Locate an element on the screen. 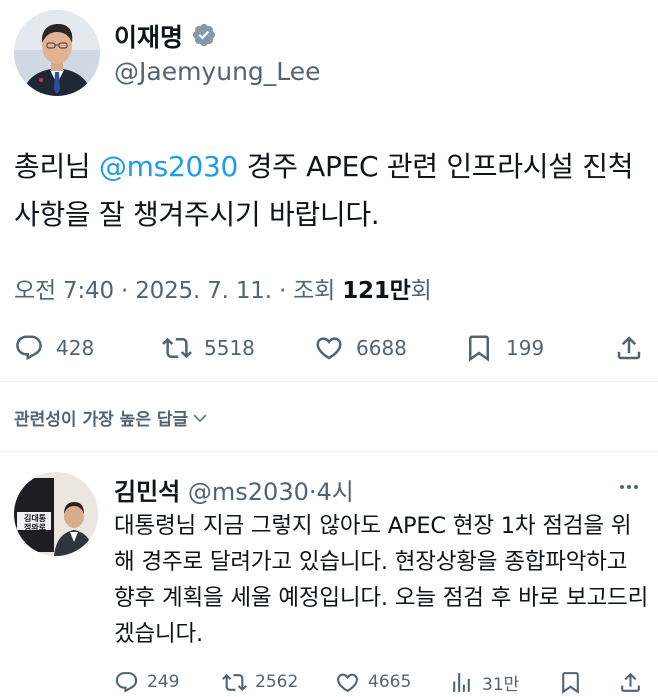  tweet-actions: 428 5518 6688 199 is located at coordinates (329, 348).